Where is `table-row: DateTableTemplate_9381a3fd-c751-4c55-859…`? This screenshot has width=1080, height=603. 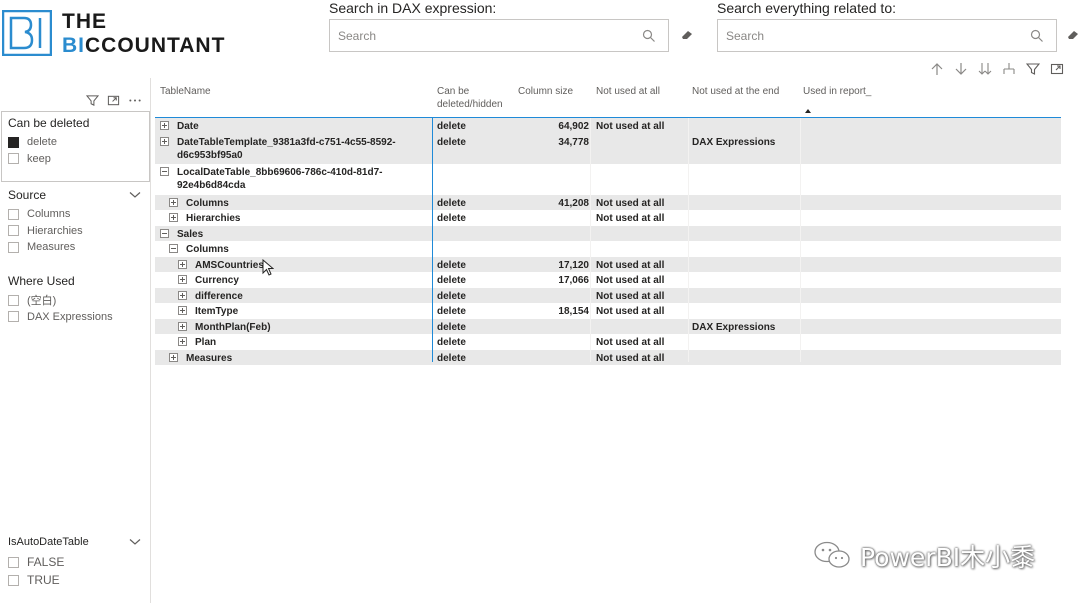 table-row: DateTableTemplate_9381a3fd-c751-4c55-859… is located at coordinates (608, 148).